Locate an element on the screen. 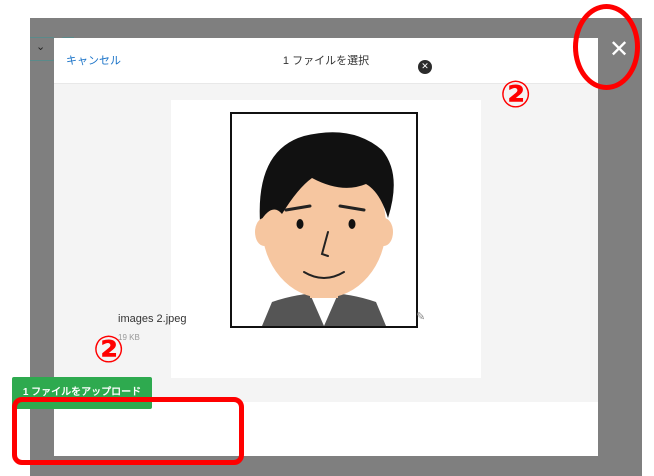 This screenshot has height=476, width=654. annotation-box is located at coordinates (128, 431).